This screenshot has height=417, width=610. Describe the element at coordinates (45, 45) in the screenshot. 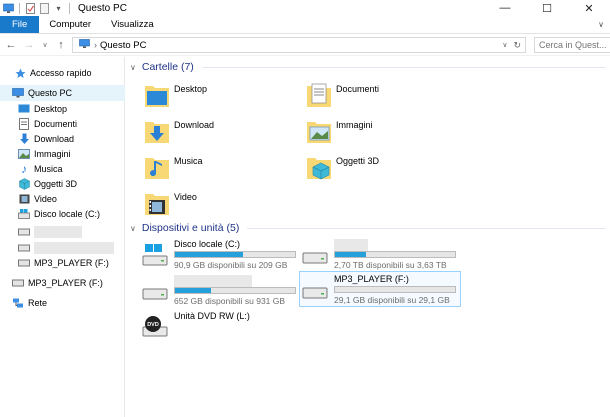

I see `recent-locations-button: ∨` at that location.